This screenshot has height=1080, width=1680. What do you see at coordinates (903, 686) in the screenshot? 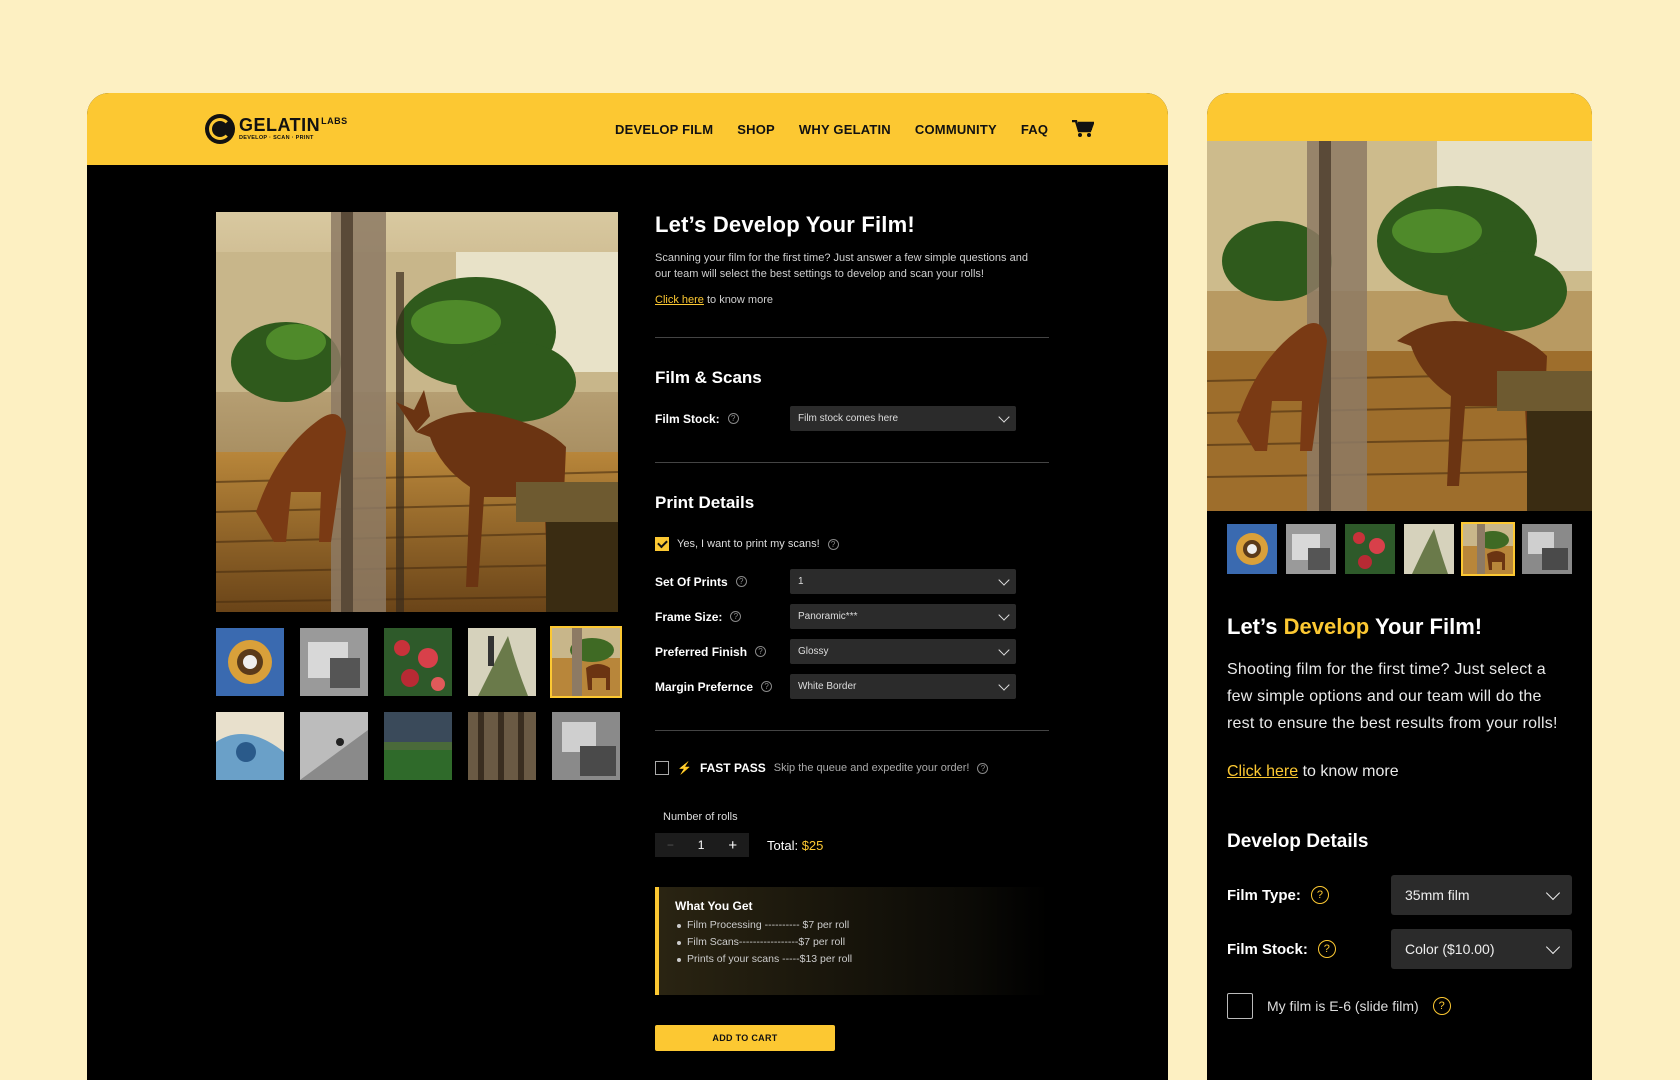
I see `margin-preference-select: White Border` at bounding box center [903, 686].